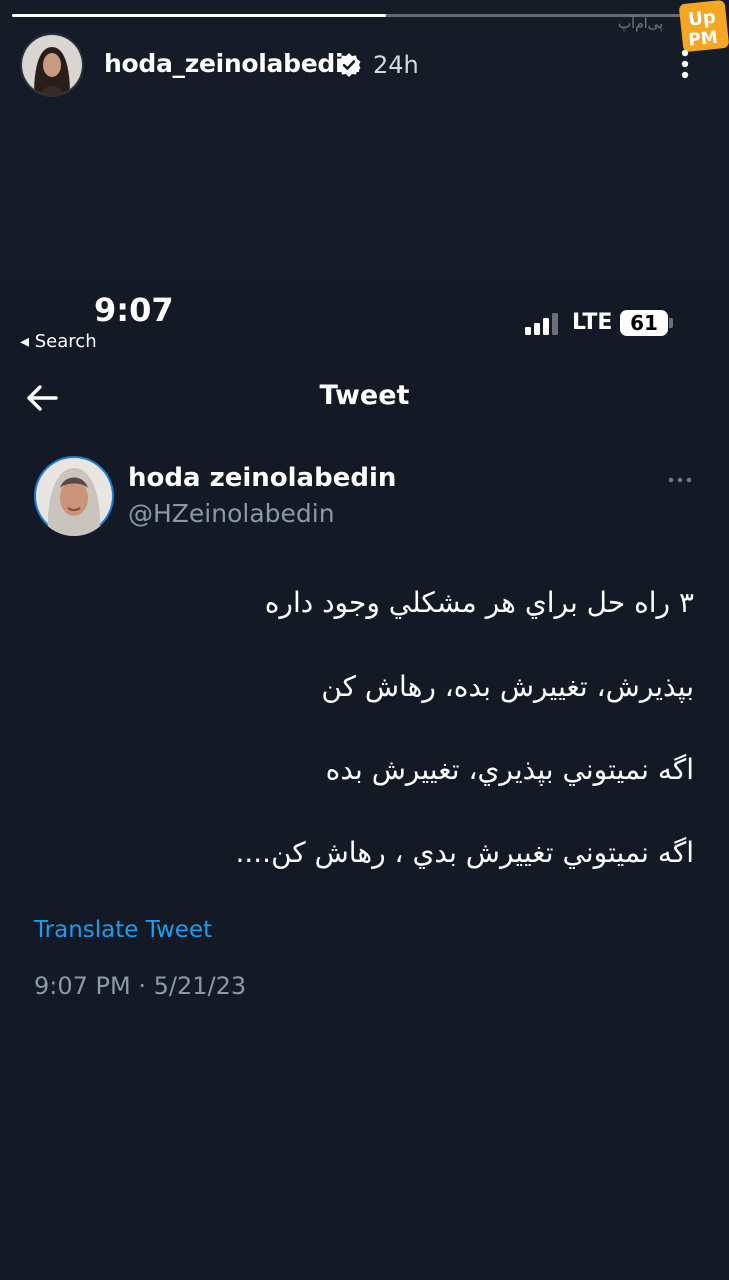  What do you see at coordinates (680, 480) in the screenshot?
I see `more-horizontal-icon` at bounding box center [680, 480].